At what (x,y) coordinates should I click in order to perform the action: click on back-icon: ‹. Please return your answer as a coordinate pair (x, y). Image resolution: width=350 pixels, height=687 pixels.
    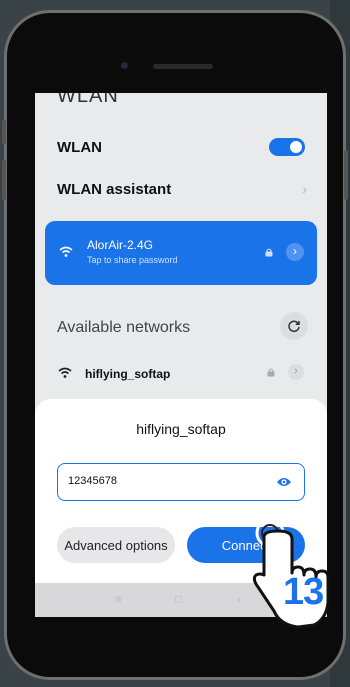
    Looking at the image, I should click on (239, 599).